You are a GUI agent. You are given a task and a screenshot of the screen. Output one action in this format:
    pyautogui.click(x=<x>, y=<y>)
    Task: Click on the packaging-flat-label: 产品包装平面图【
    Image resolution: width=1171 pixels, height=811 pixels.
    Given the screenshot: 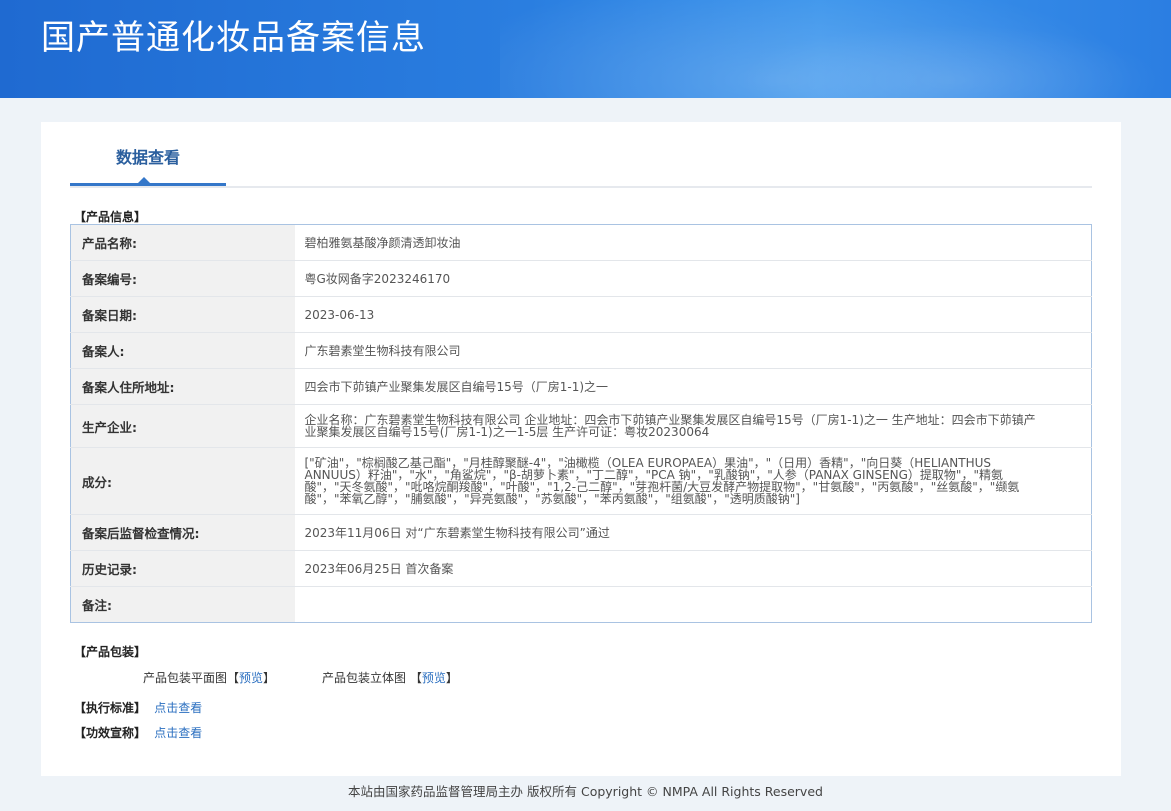 What is the action you would take?
    pyautogui.click(x=191, y=678)
    